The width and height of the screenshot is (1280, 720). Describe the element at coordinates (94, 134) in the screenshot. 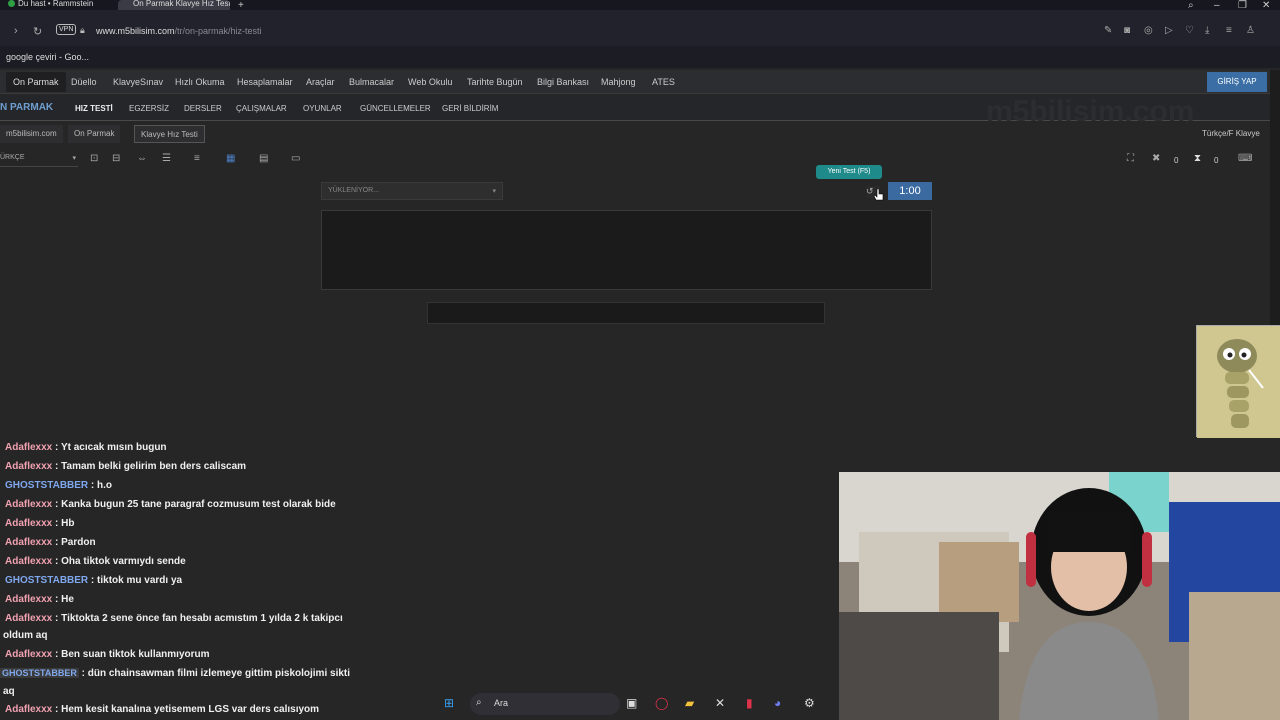

I see `breadcrumb-on-parmak: On Parmak` at that location.